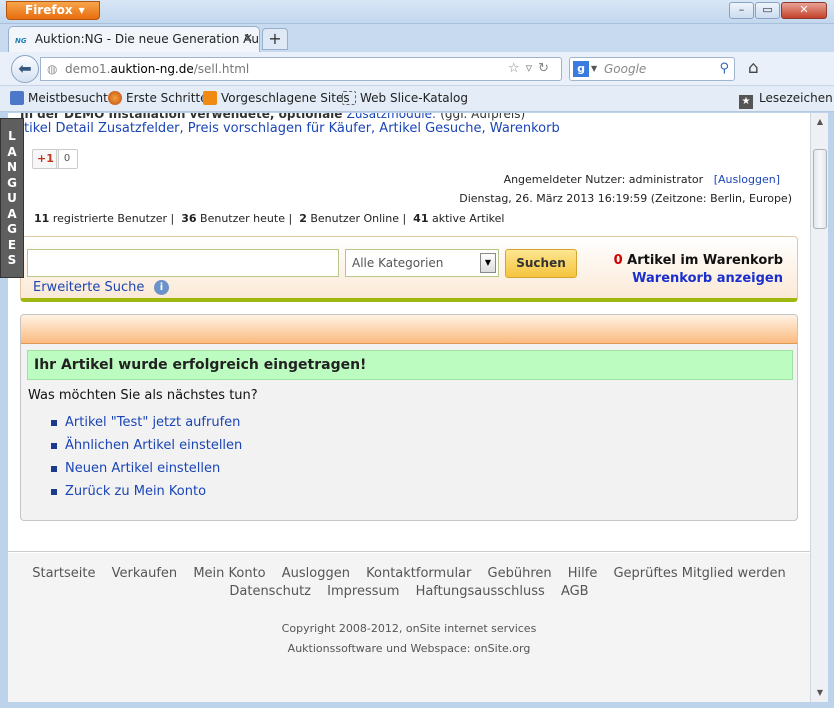 Image resolution: width=834 pixels, height=708 pixels. I want to click on panel-header, so click(409, 329).